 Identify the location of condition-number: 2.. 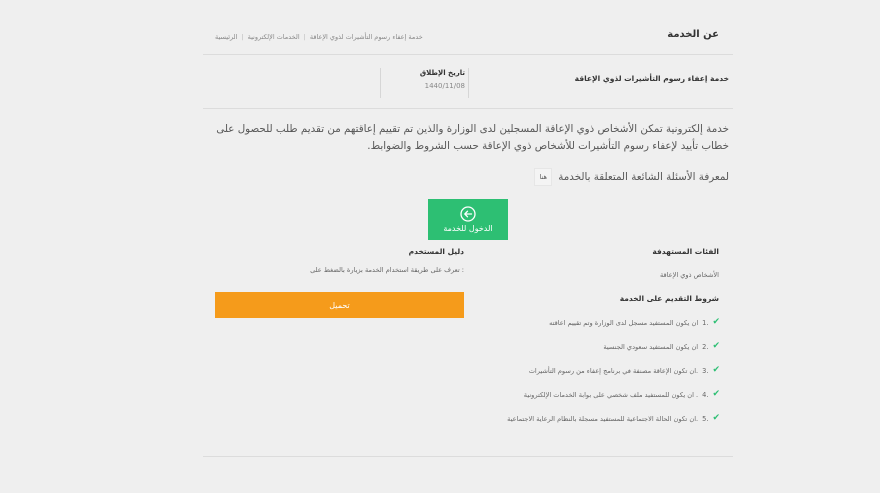
(705, 346).